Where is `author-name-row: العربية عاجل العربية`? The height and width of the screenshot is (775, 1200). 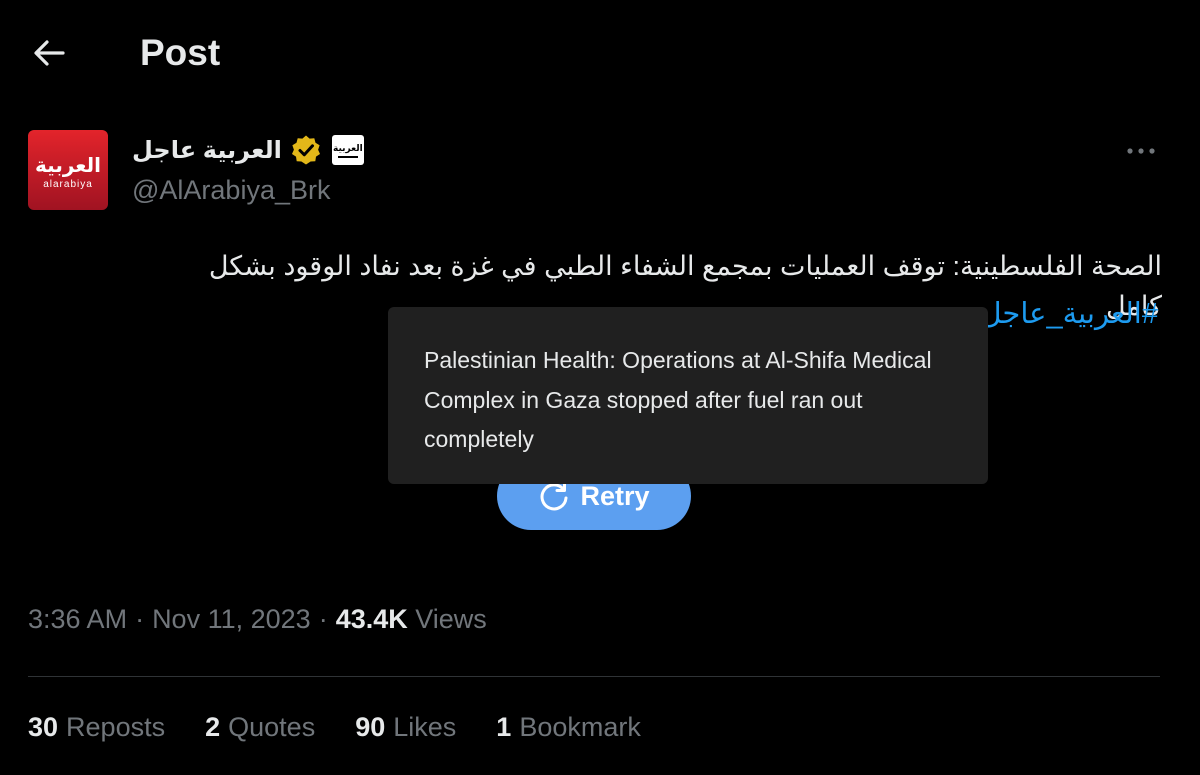
author-name-row: العربية عاجل العربية is located at coordinates (248, 150).